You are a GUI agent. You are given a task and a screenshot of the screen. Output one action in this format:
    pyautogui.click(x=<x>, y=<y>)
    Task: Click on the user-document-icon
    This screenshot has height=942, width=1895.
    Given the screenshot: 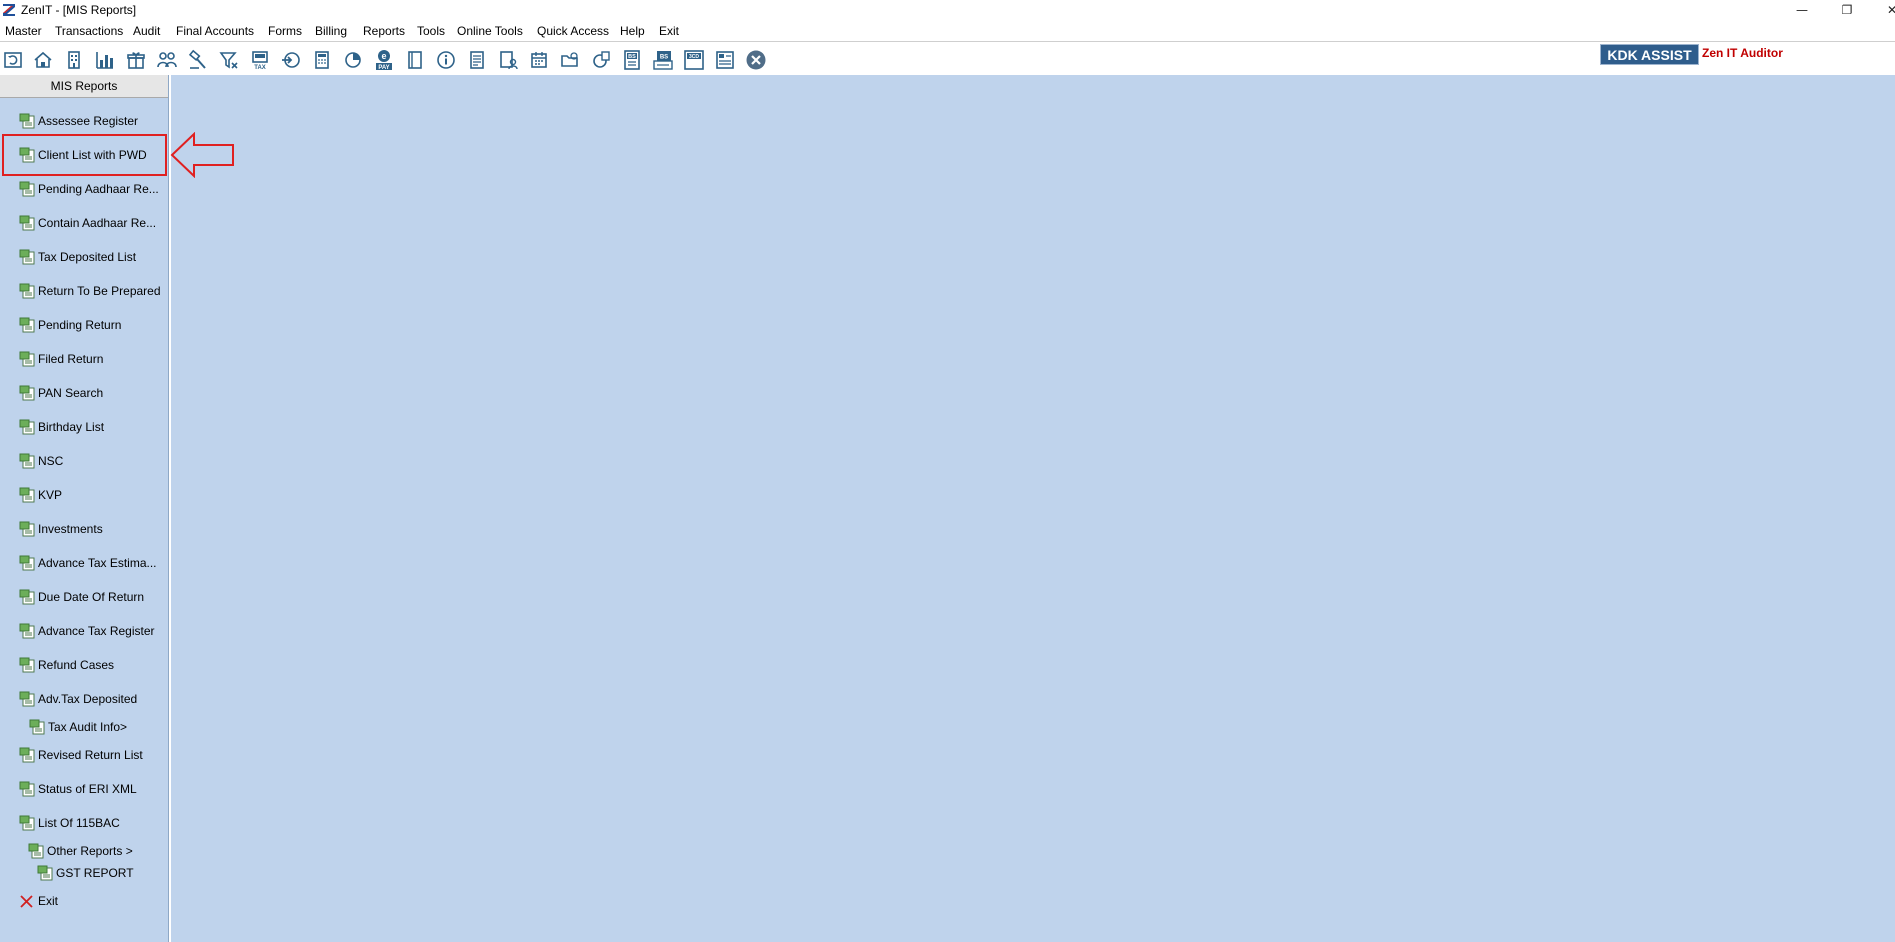 What is the action you would take?
    pyautogui.click(x=508, y=60)
    